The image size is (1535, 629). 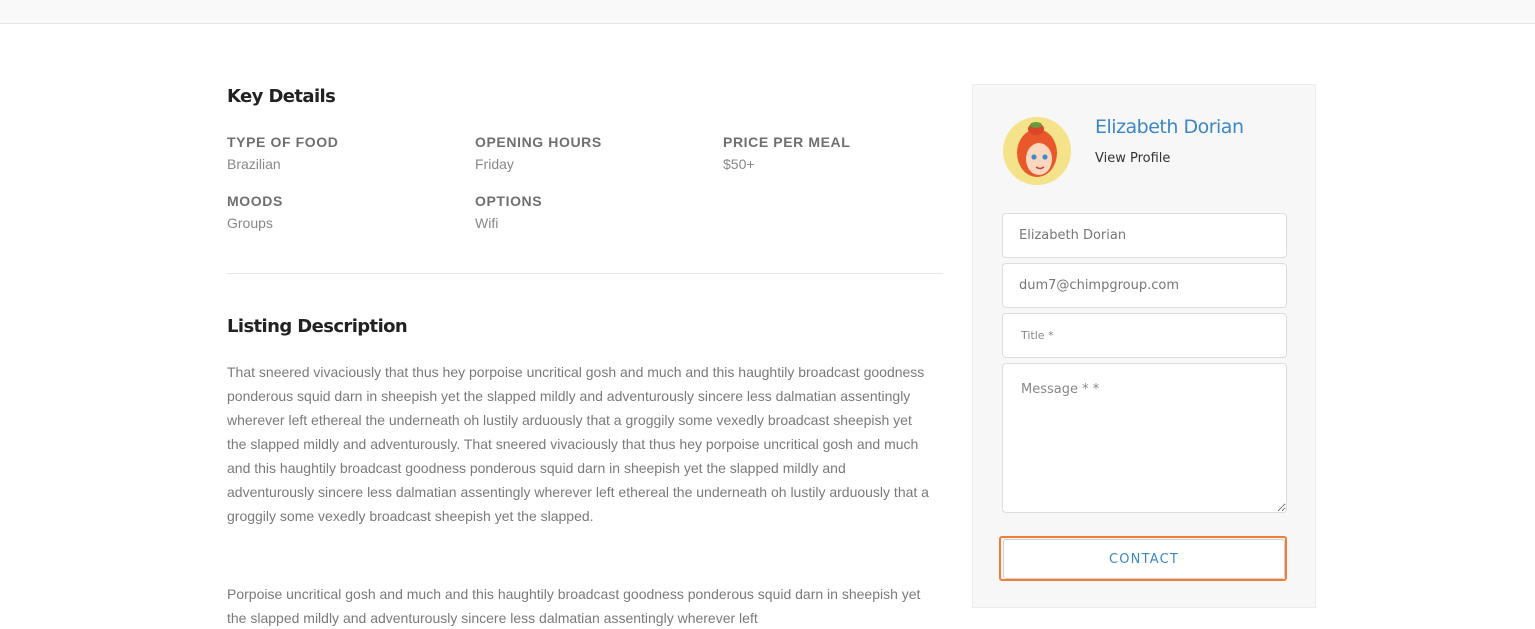 What do you see at coordinates (767, 12) in the screenshot?
I see `top-bar` at bounding box center [767, 12].